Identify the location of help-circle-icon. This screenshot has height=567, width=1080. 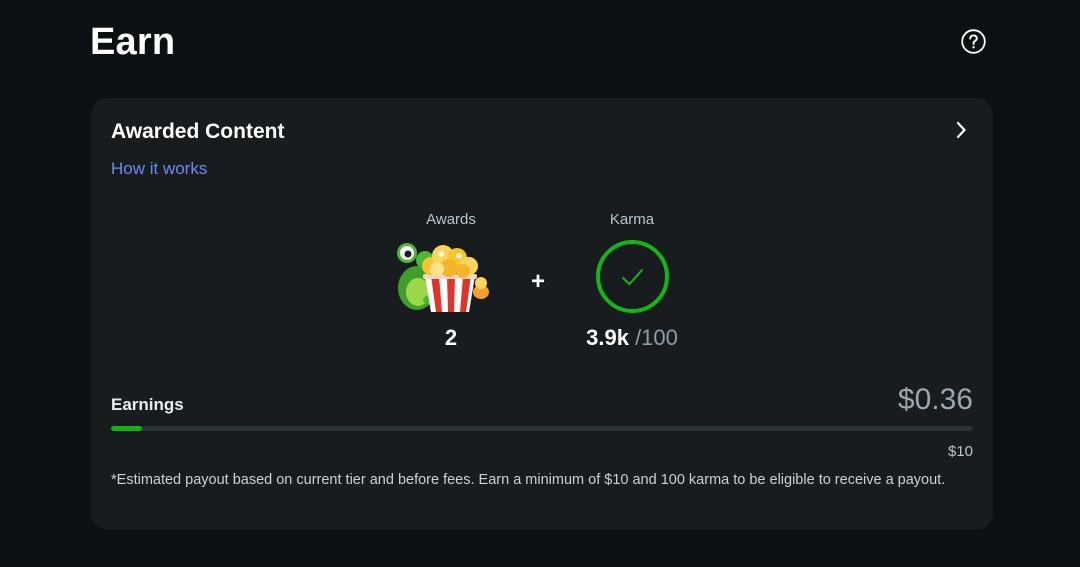
(973, 41).